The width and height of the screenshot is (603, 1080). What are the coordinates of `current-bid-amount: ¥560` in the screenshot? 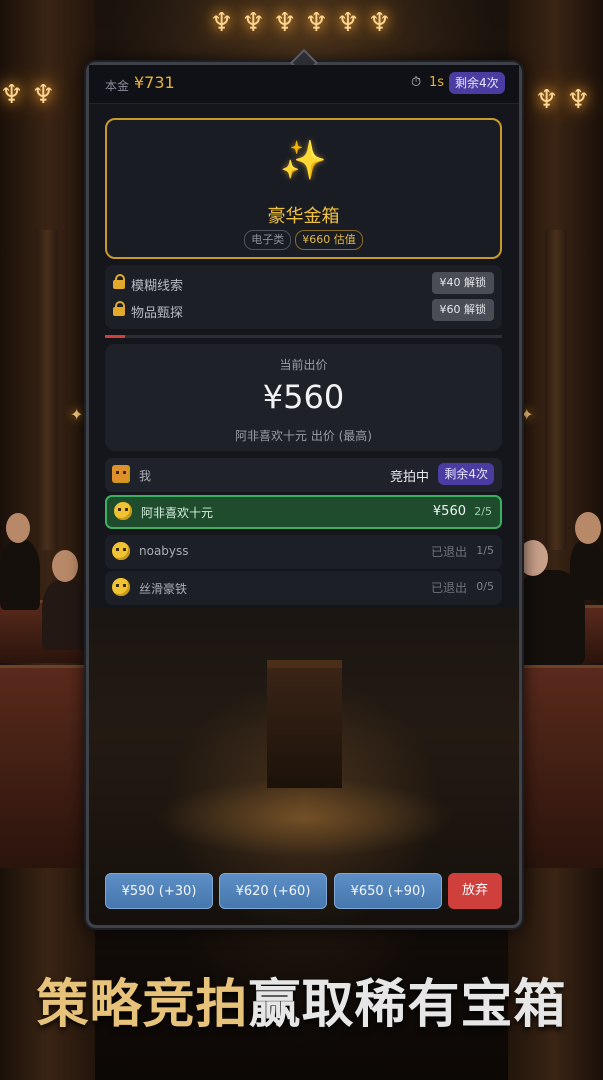 It's located at (303, 397).